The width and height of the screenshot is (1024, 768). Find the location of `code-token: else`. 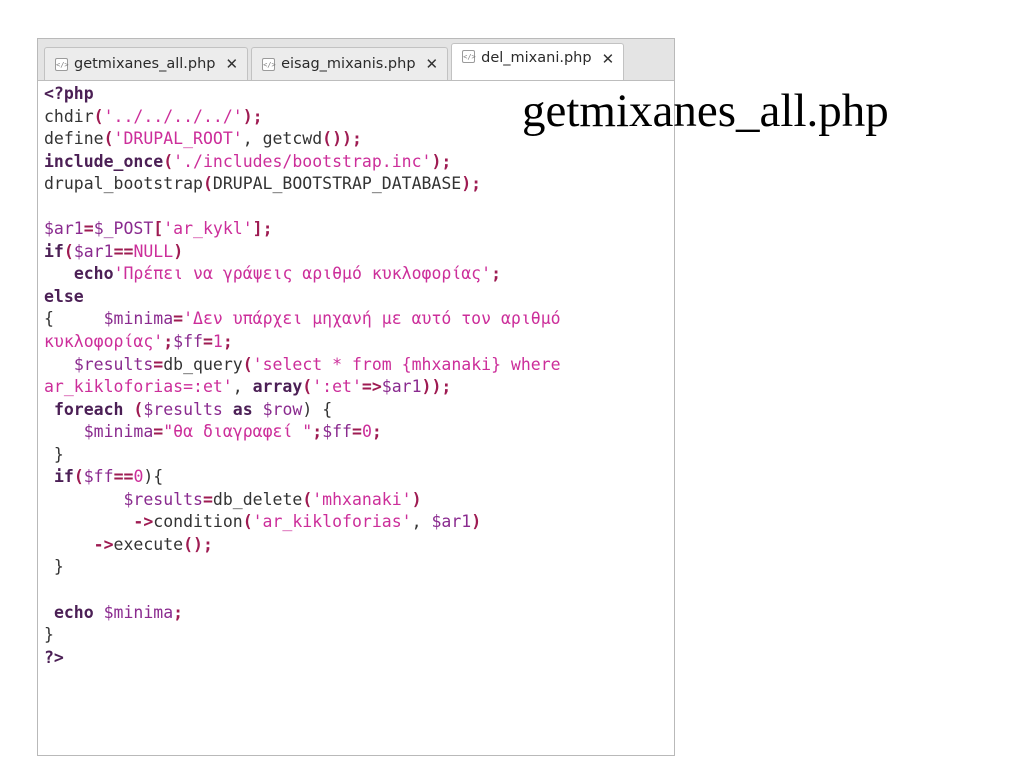

code-token: else is located at coordinates (64, 296).